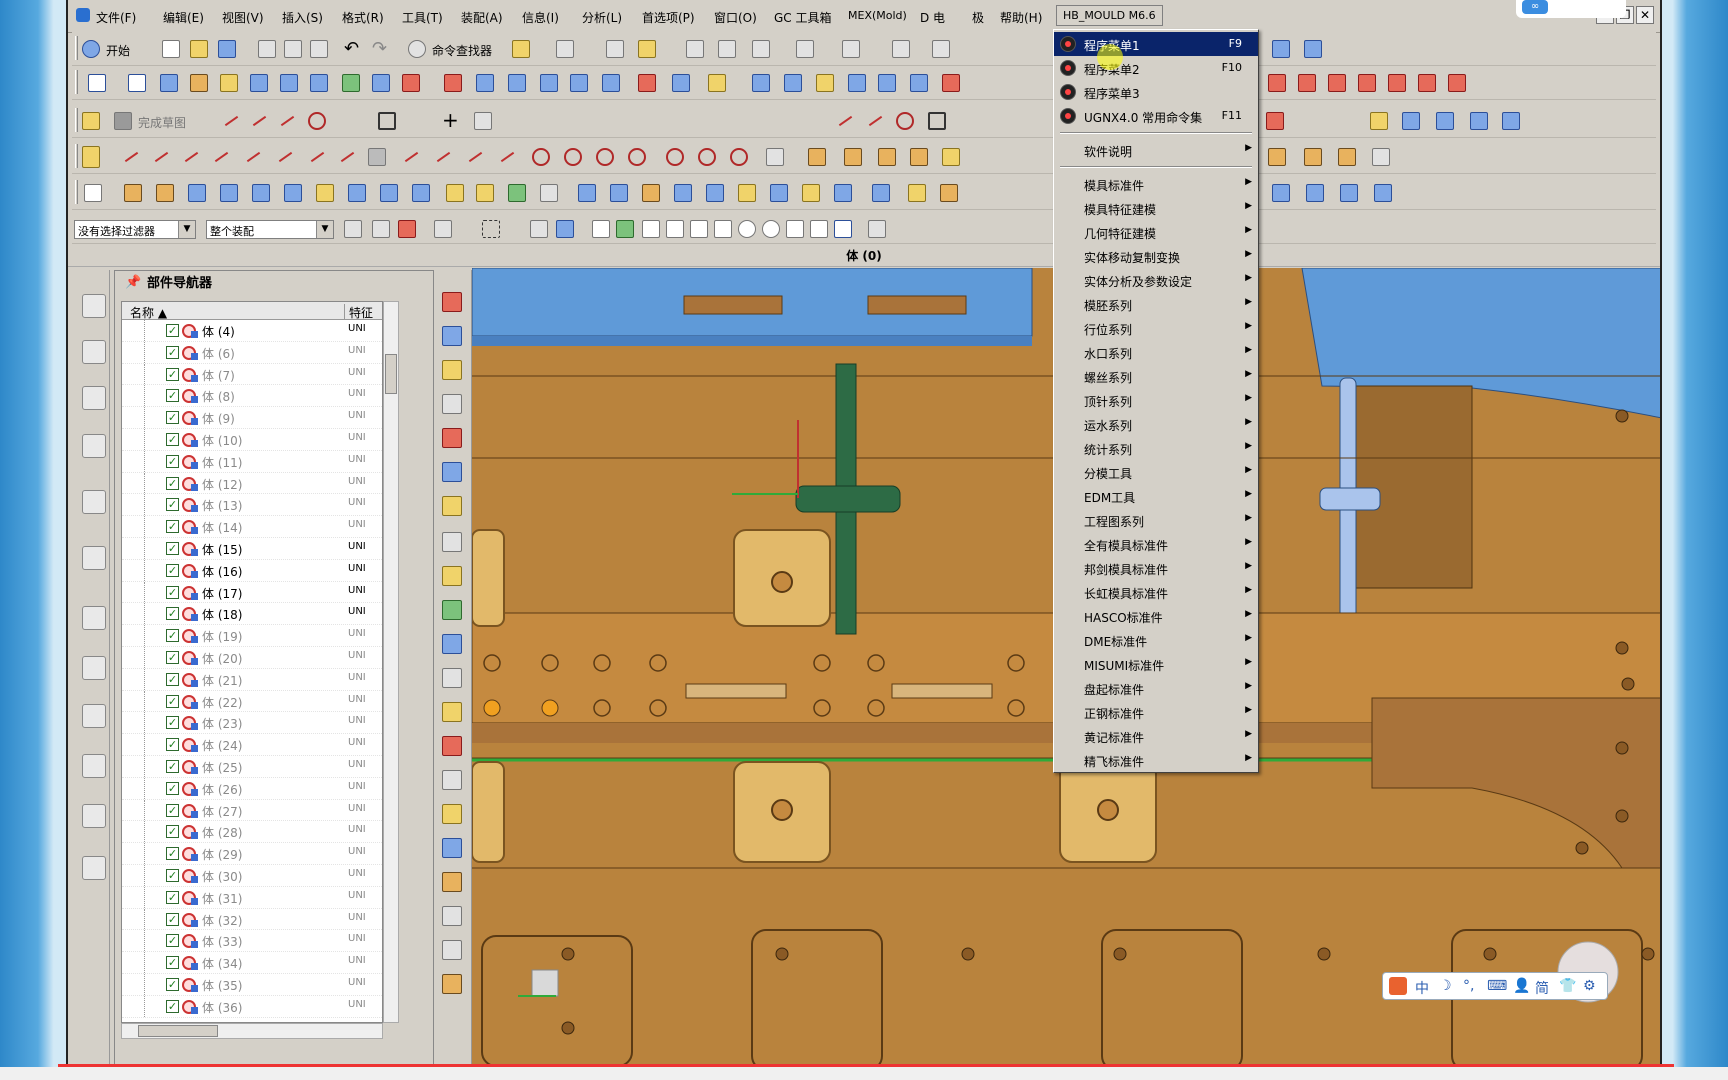  I want to click on tree-row: ✓ 体 (22) UNI, so click(252, 701).